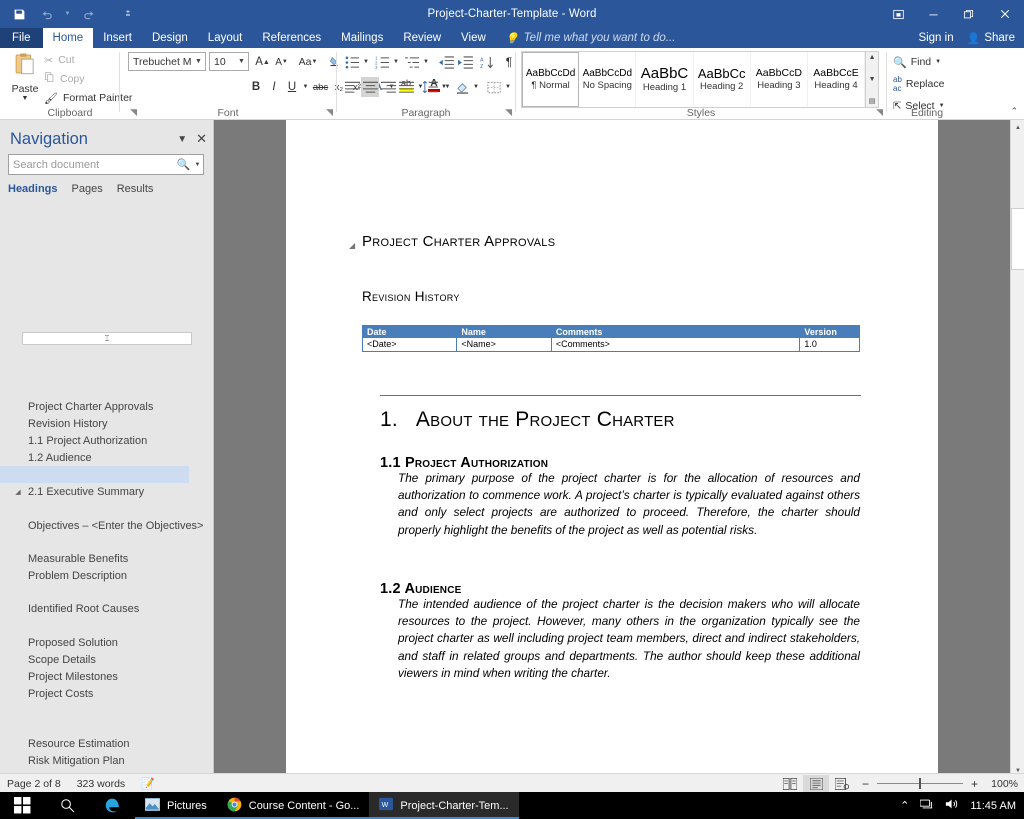  Describe the element at coordinates (872, 101) in the screenshot. I see `styles-more-icon: ▤` at that location.